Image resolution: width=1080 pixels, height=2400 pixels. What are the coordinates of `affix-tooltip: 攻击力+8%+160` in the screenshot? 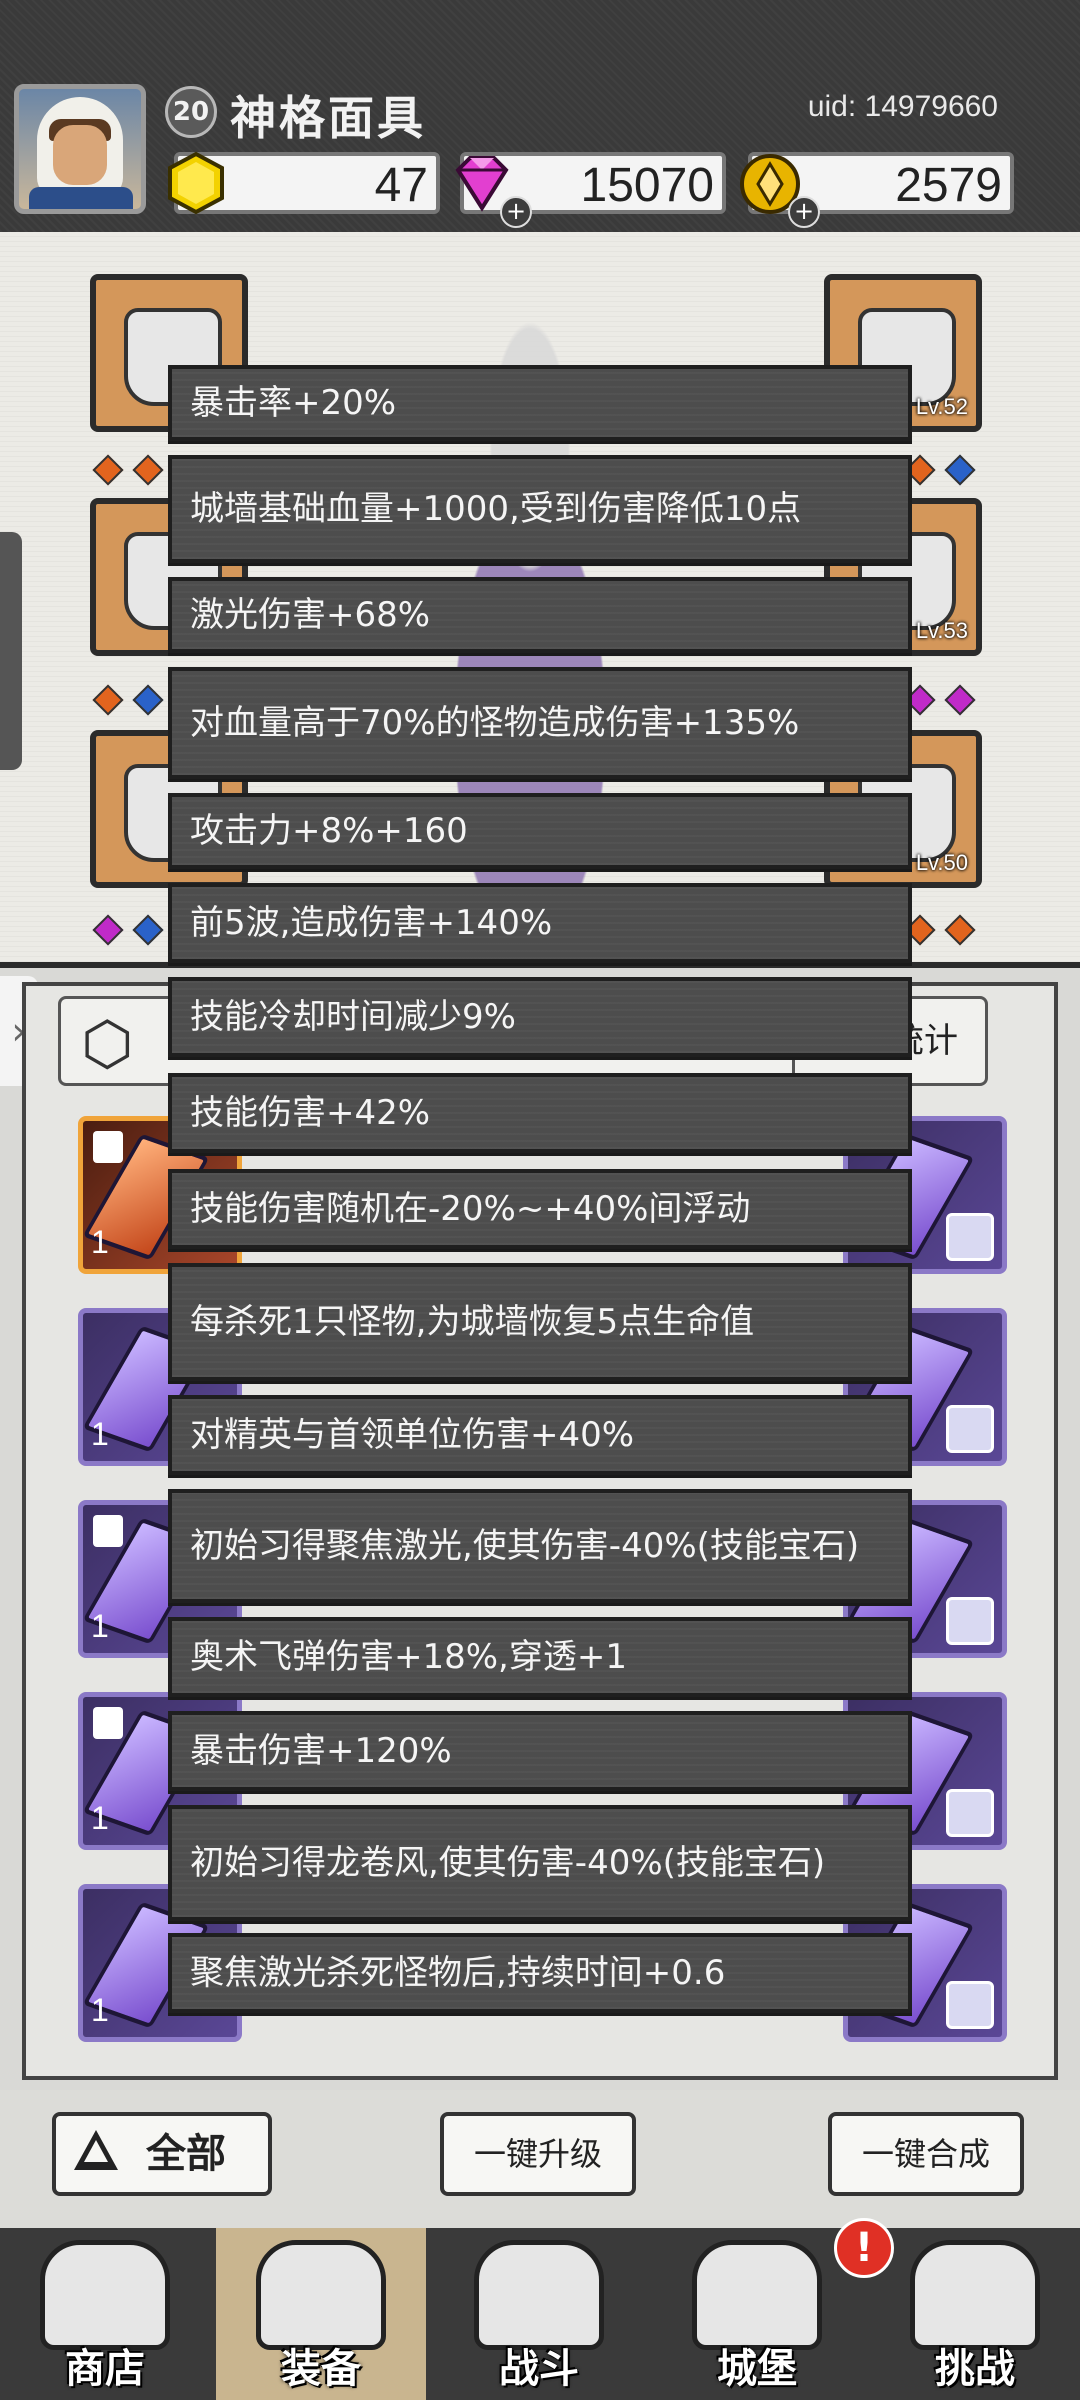 It's located at (540, 831).